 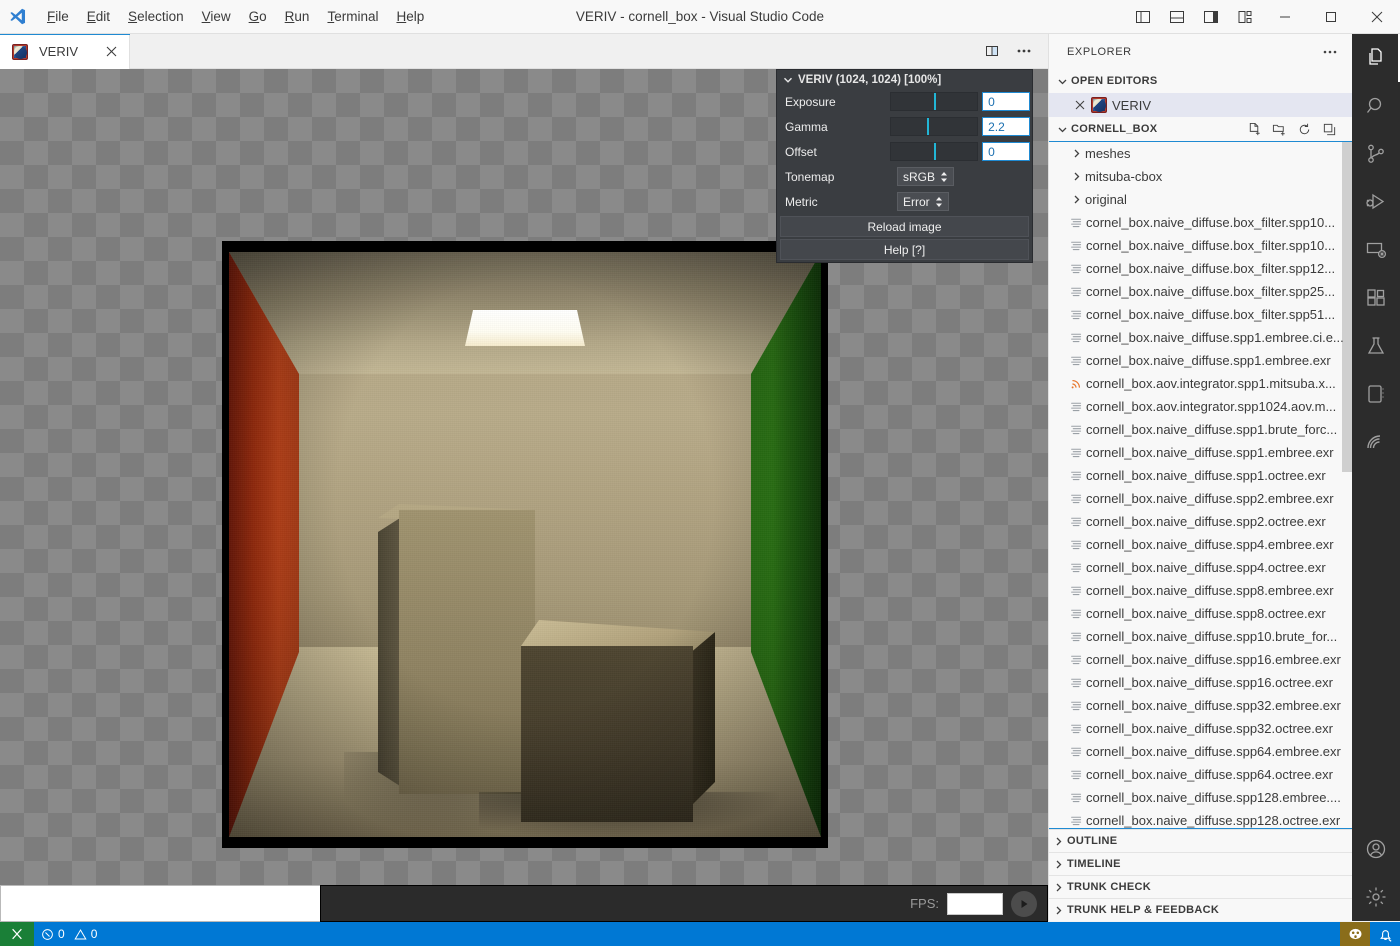 What do you see at coordinates (1376, 250) in the screenshot?
I see `activity-remote-explorer` at bounding box center [1376, 250].